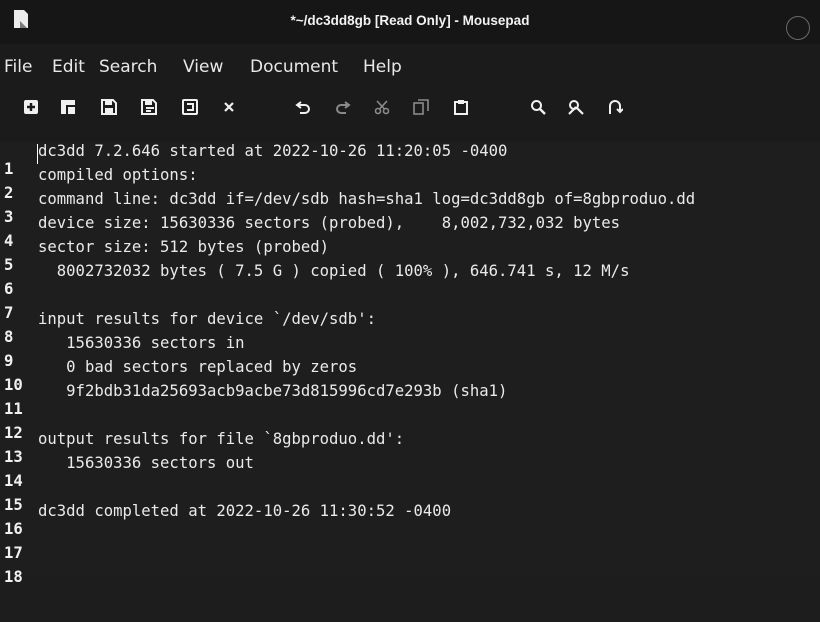  What do you see at coordinates (382, 65) in the screenshot?
I see `menu-help: Help` at bounding box center [382, 65].